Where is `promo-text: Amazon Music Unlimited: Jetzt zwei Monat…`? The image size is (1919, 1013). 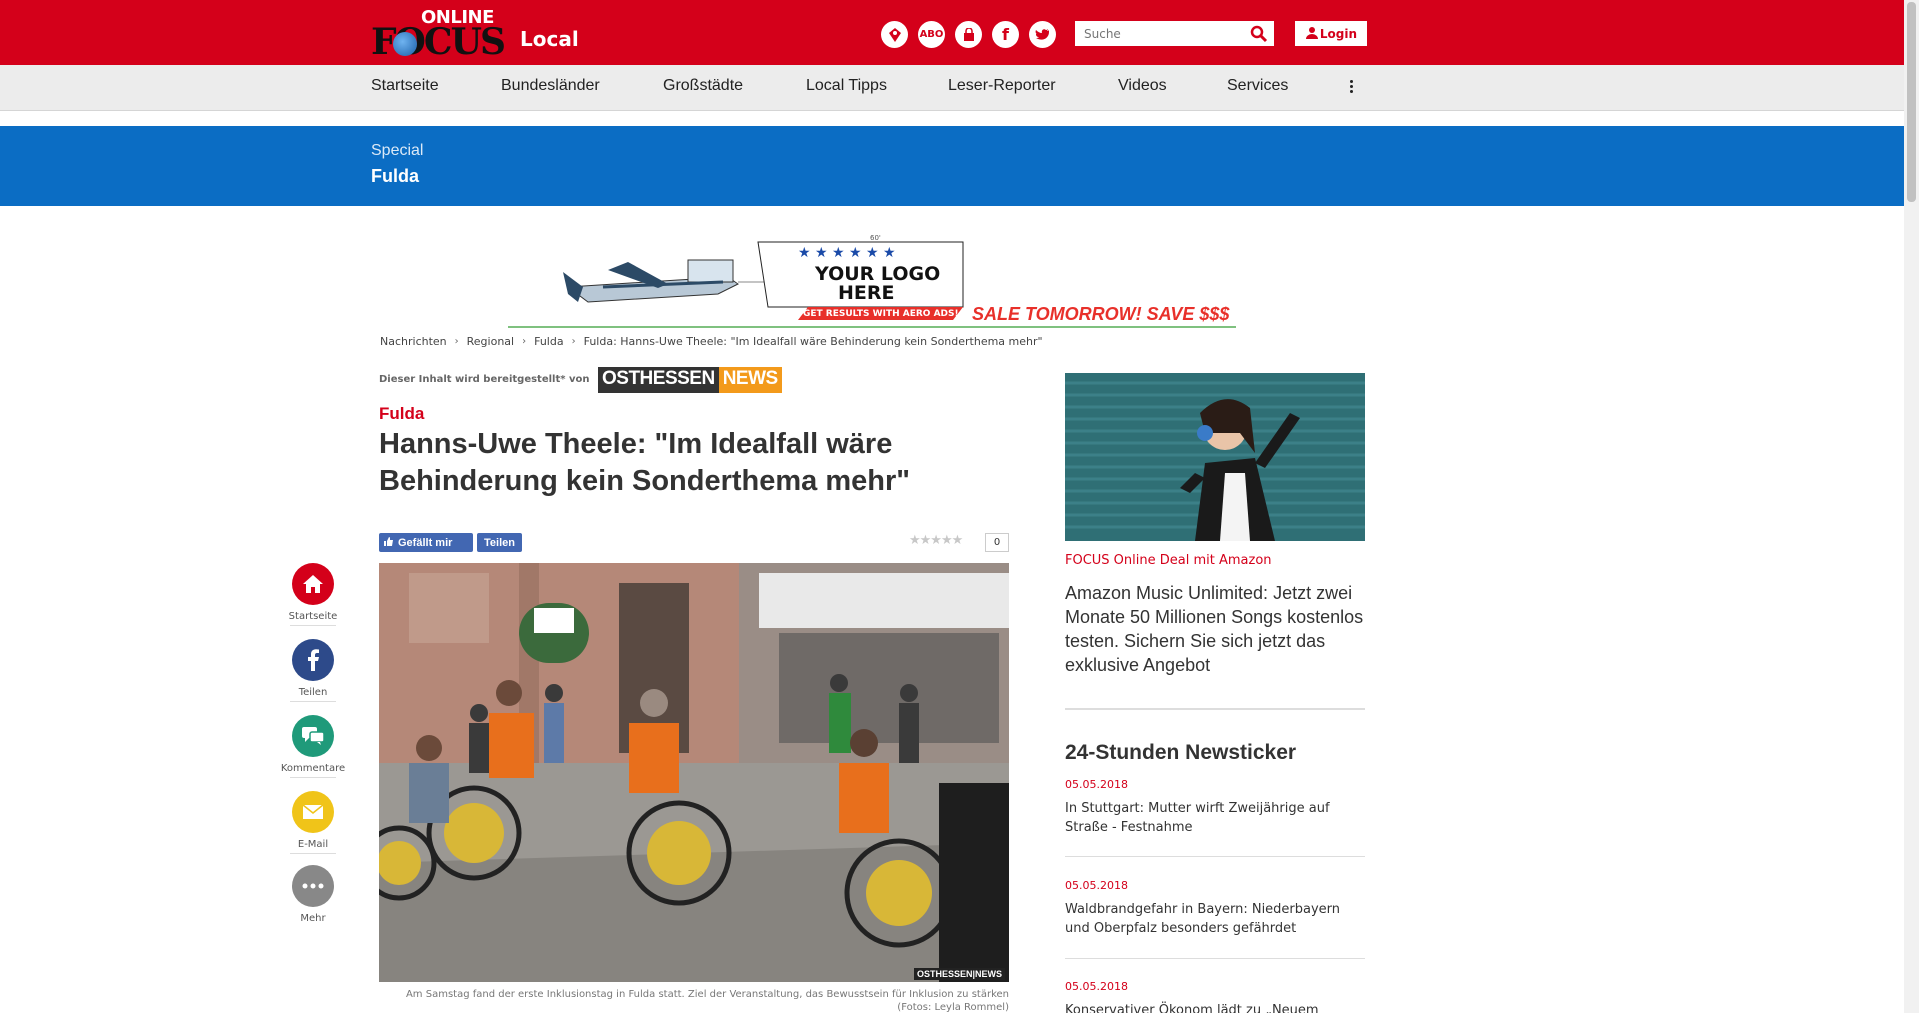 promo-text: Amazon Music Unlimited: Jetzt zwei Monat… is located at coordinates (1217, 629).